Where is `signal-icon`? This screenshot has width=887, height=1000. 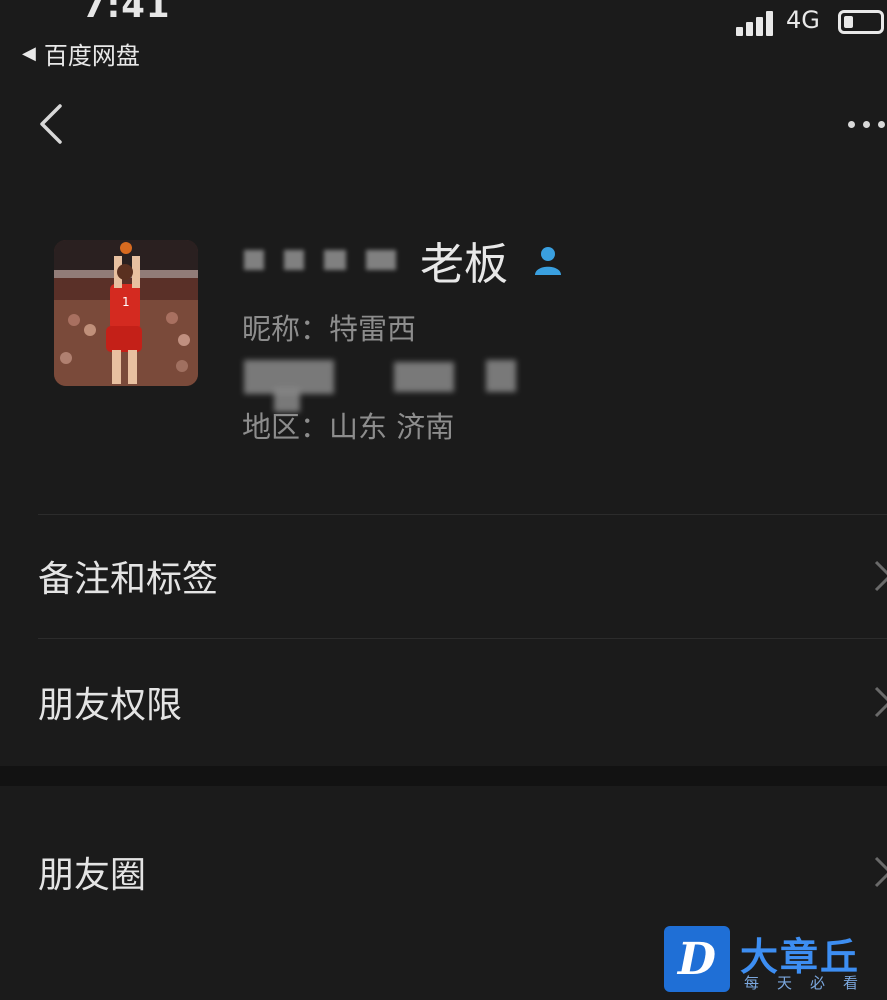 signal-icon is located at coordinates (757, 23).